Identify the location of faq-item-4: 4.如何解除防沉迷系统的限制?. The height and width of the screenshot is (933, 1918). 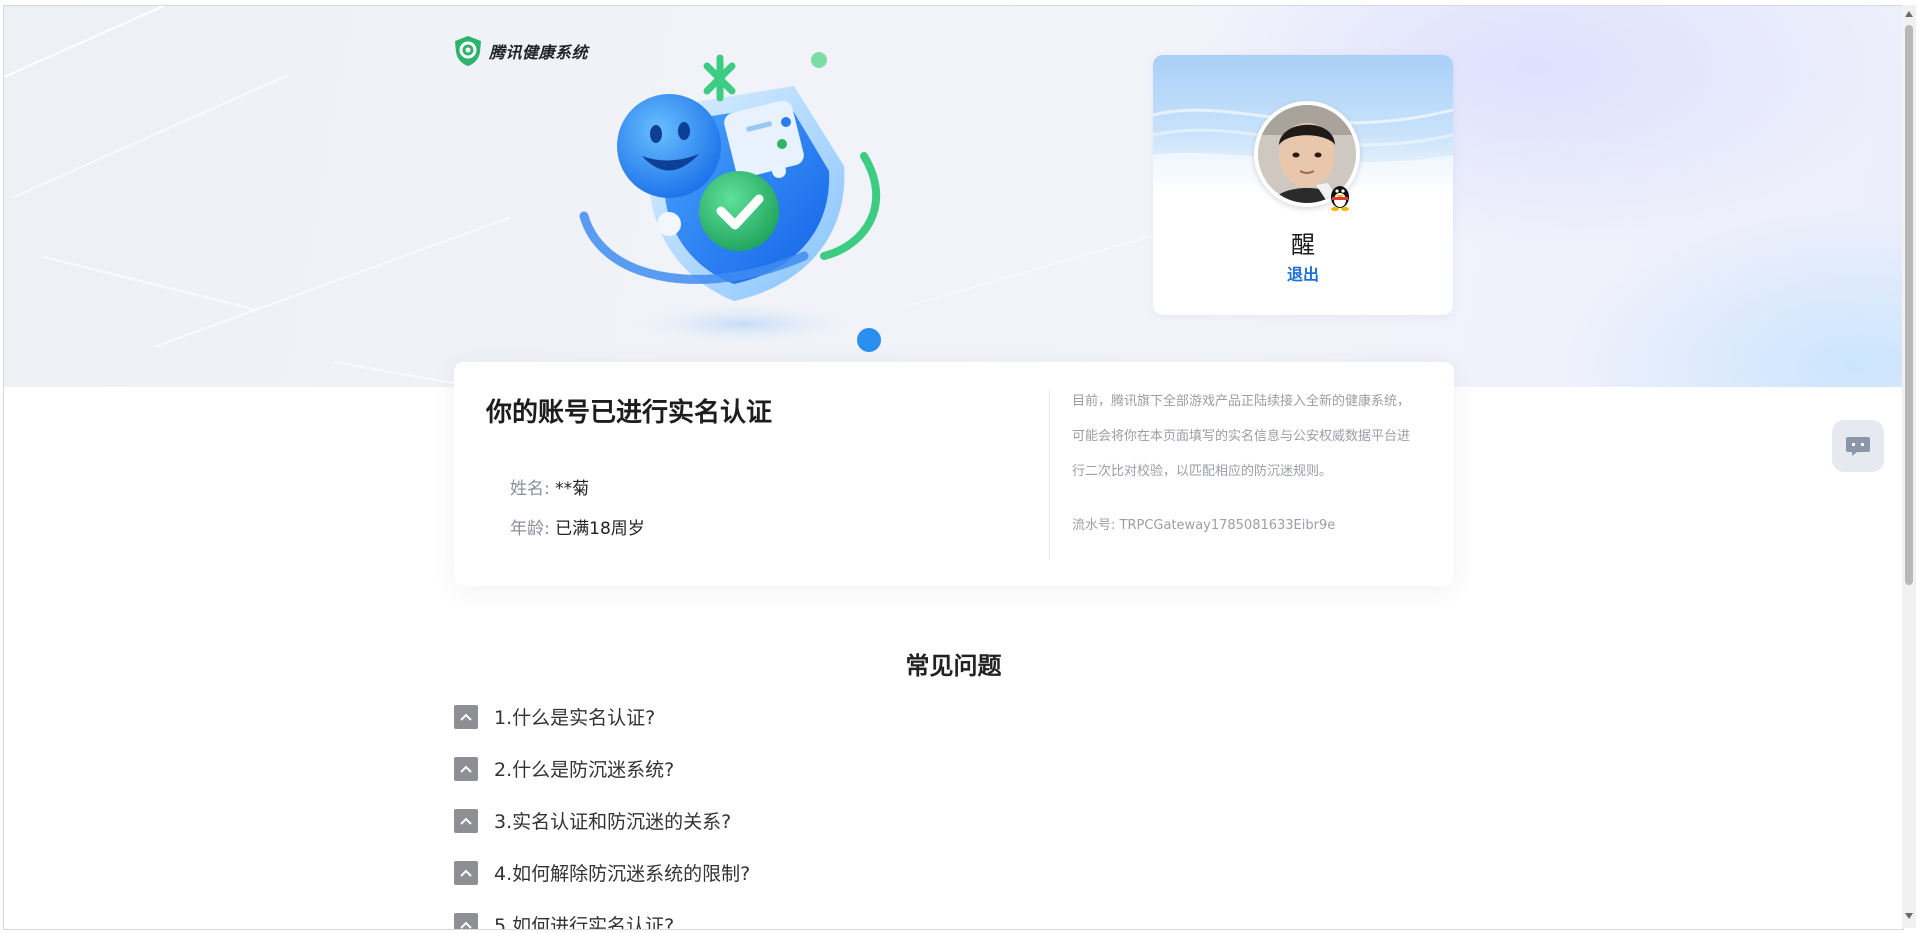
(602, 872).